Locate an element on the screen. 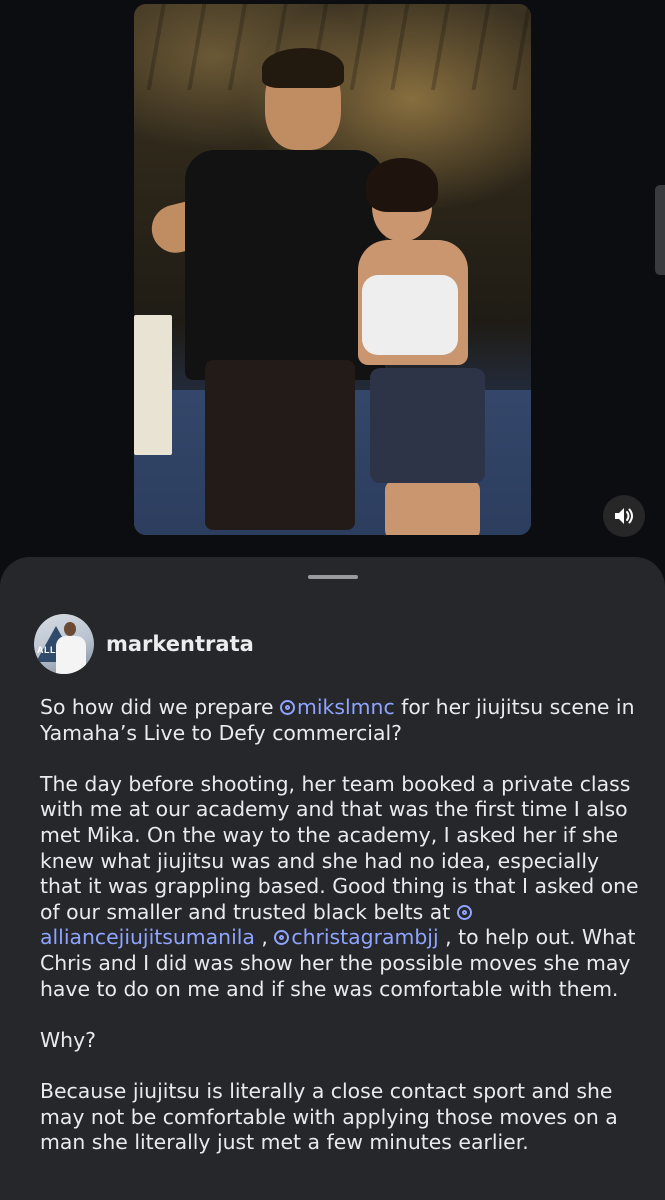 The width and height of the screenshot is (665, 1200). mention-link: mikslmnc is located at coordinates (337, 707).